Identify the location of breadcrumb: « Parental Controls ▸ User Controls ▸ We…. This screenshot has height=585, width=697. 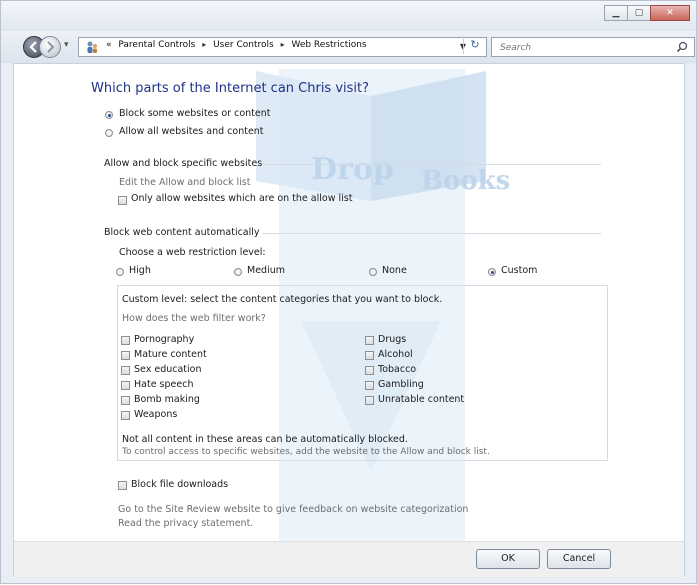
(238, 45).